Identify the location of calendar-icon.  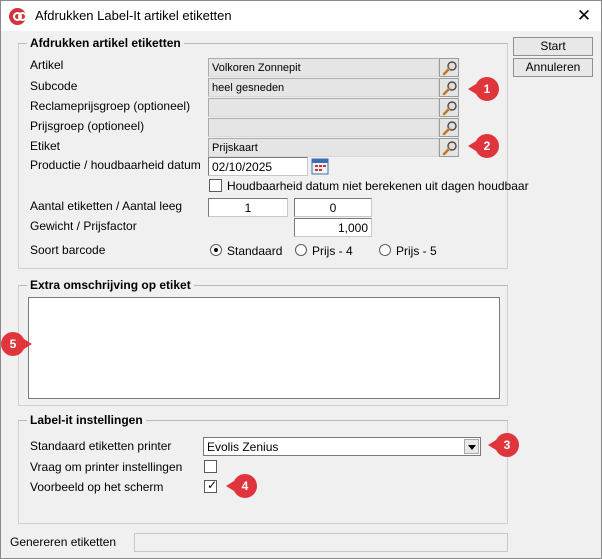
(320, 166).